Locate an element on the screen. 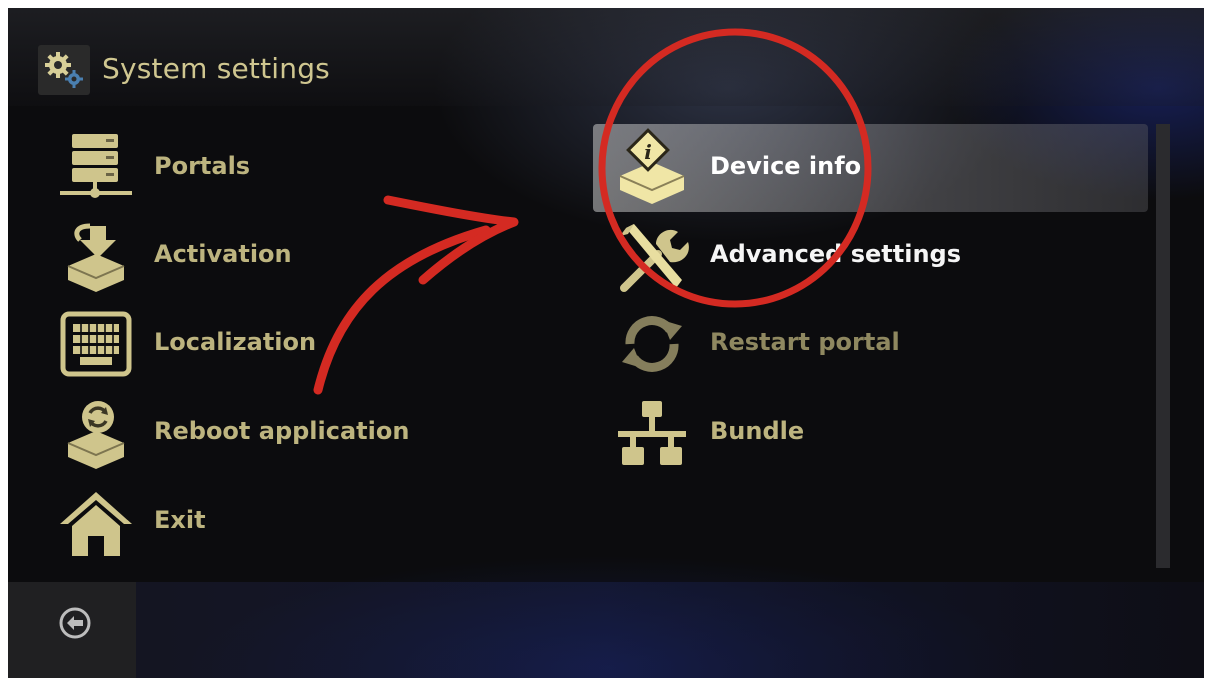 The image size is (1211, 682). back-button is located at coordinates (72, 630).